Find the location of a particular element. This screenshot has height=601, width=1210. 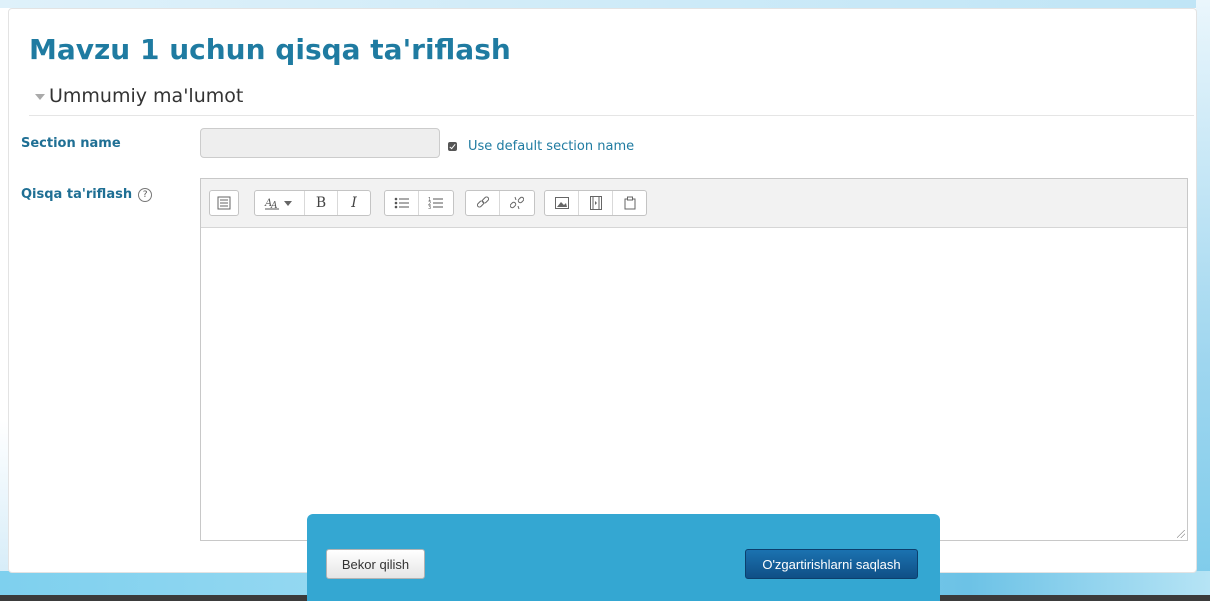

summary-label: Qisqa ta'riflash? is located at coordinates (87, 194).